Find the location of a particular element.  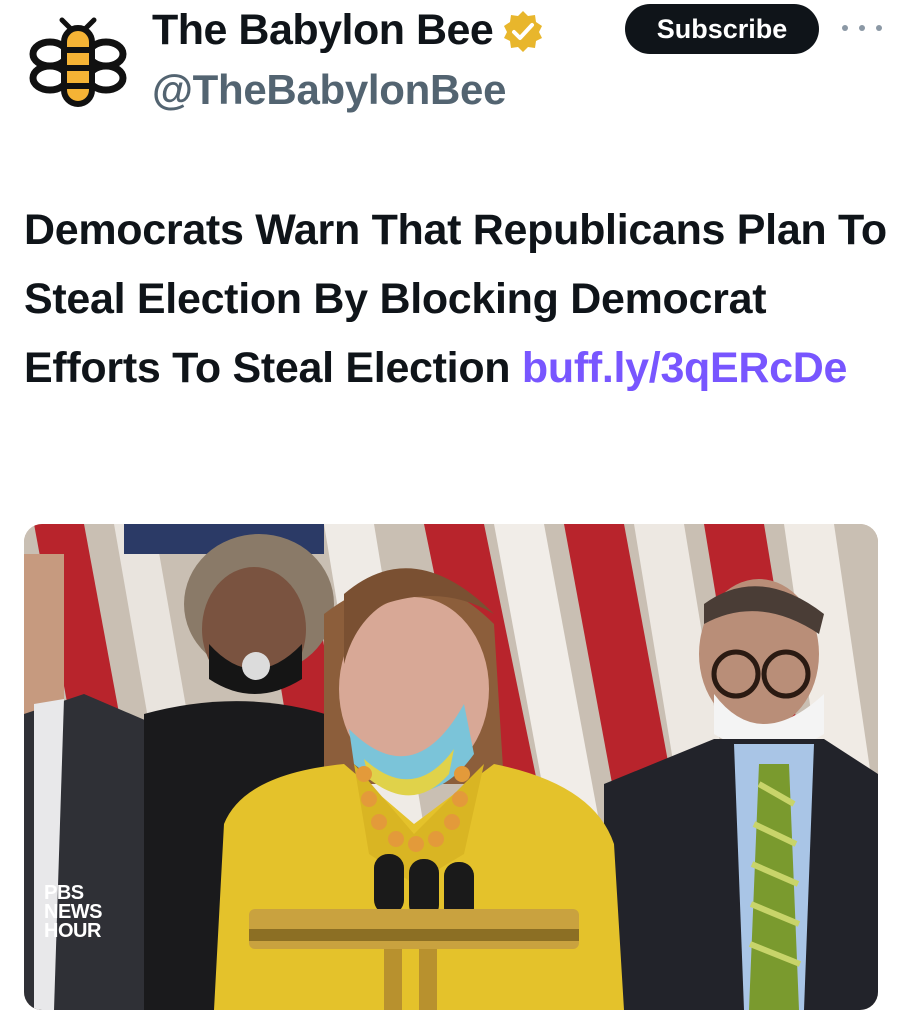

display-name: The Babylon Bee is located at coordinates (323, 30).